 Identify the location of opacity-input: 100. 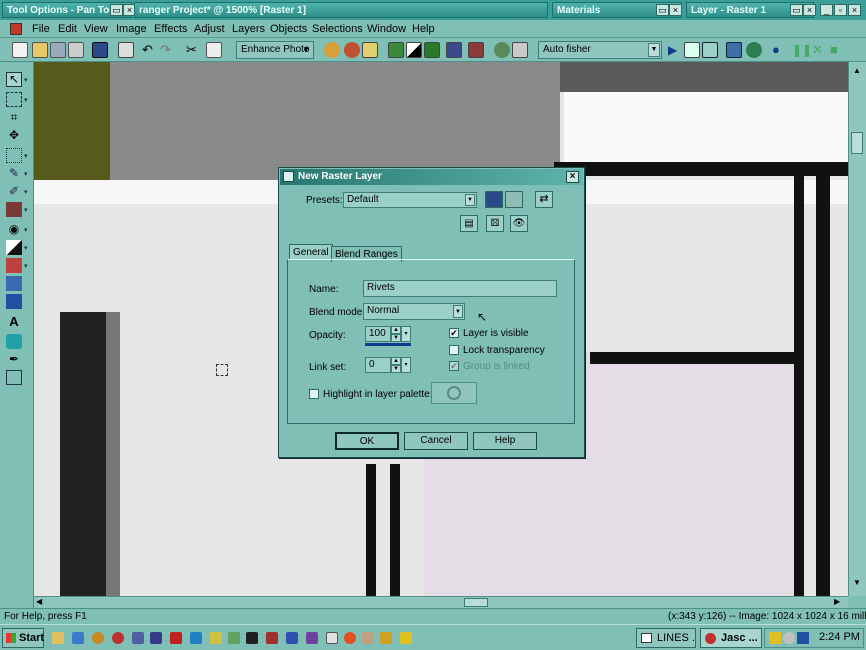
(378, 334).